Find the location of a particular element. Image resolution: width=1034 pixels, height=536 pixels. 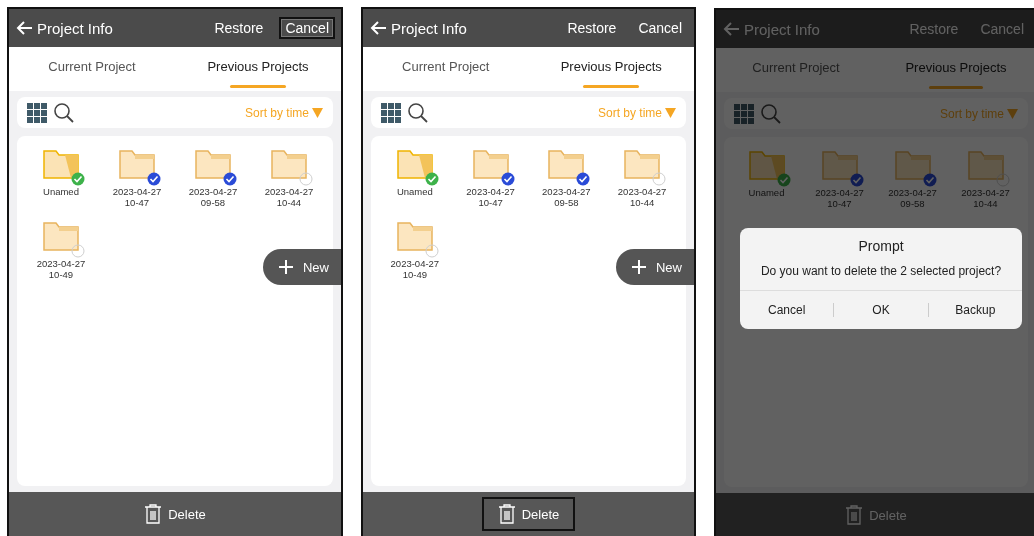

dialog-button: Backup is located at coordinates (975, 310).